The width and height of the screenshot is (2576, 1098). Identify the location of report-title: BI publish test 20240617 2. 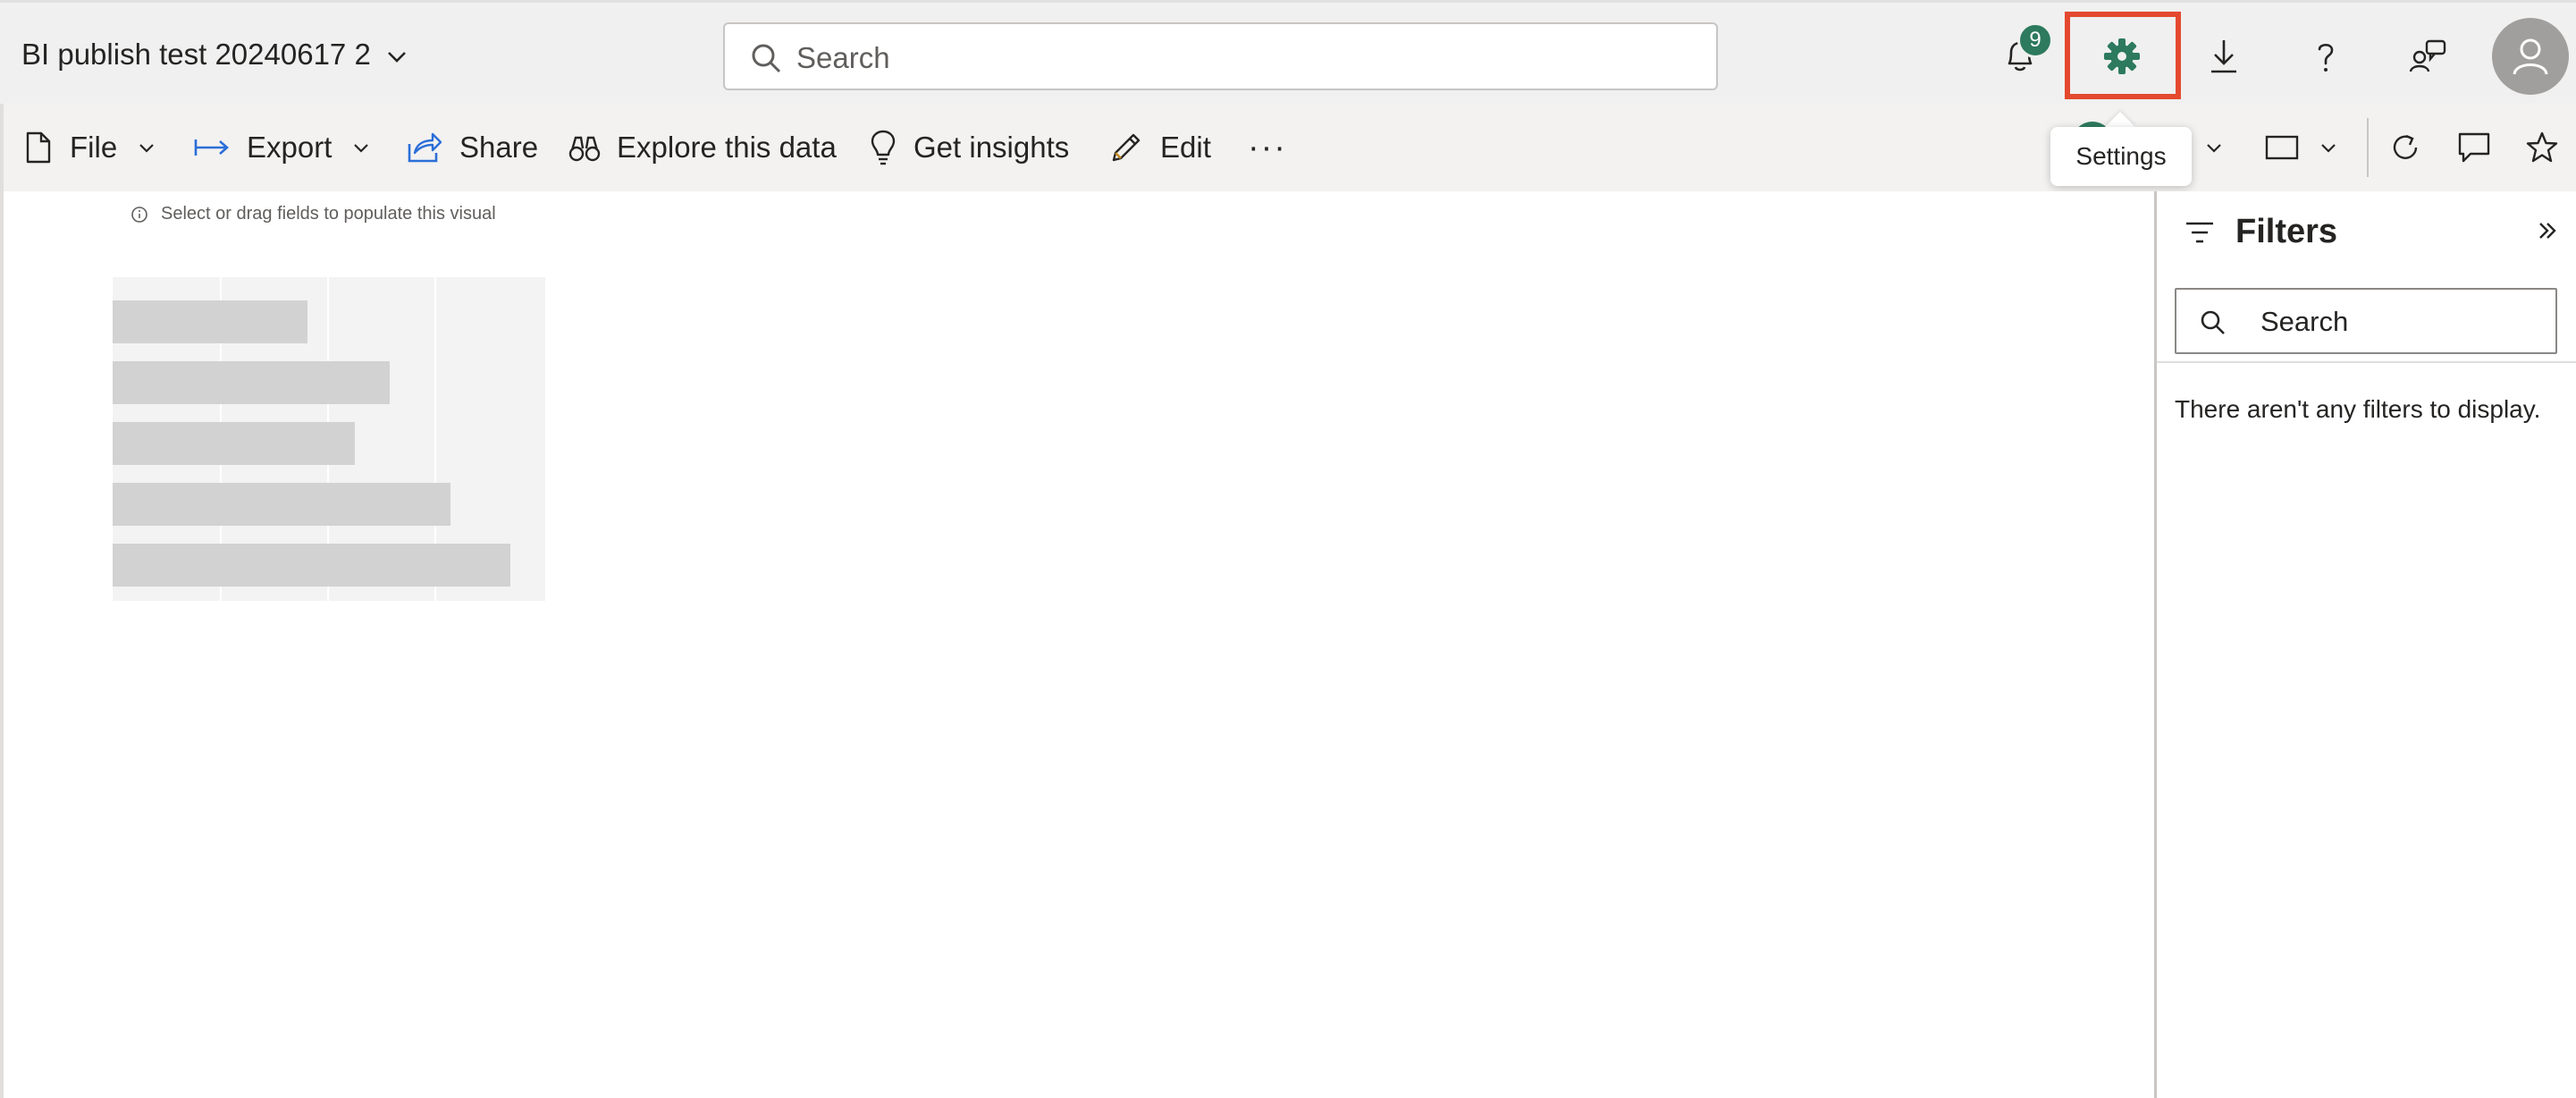
(196, 54).